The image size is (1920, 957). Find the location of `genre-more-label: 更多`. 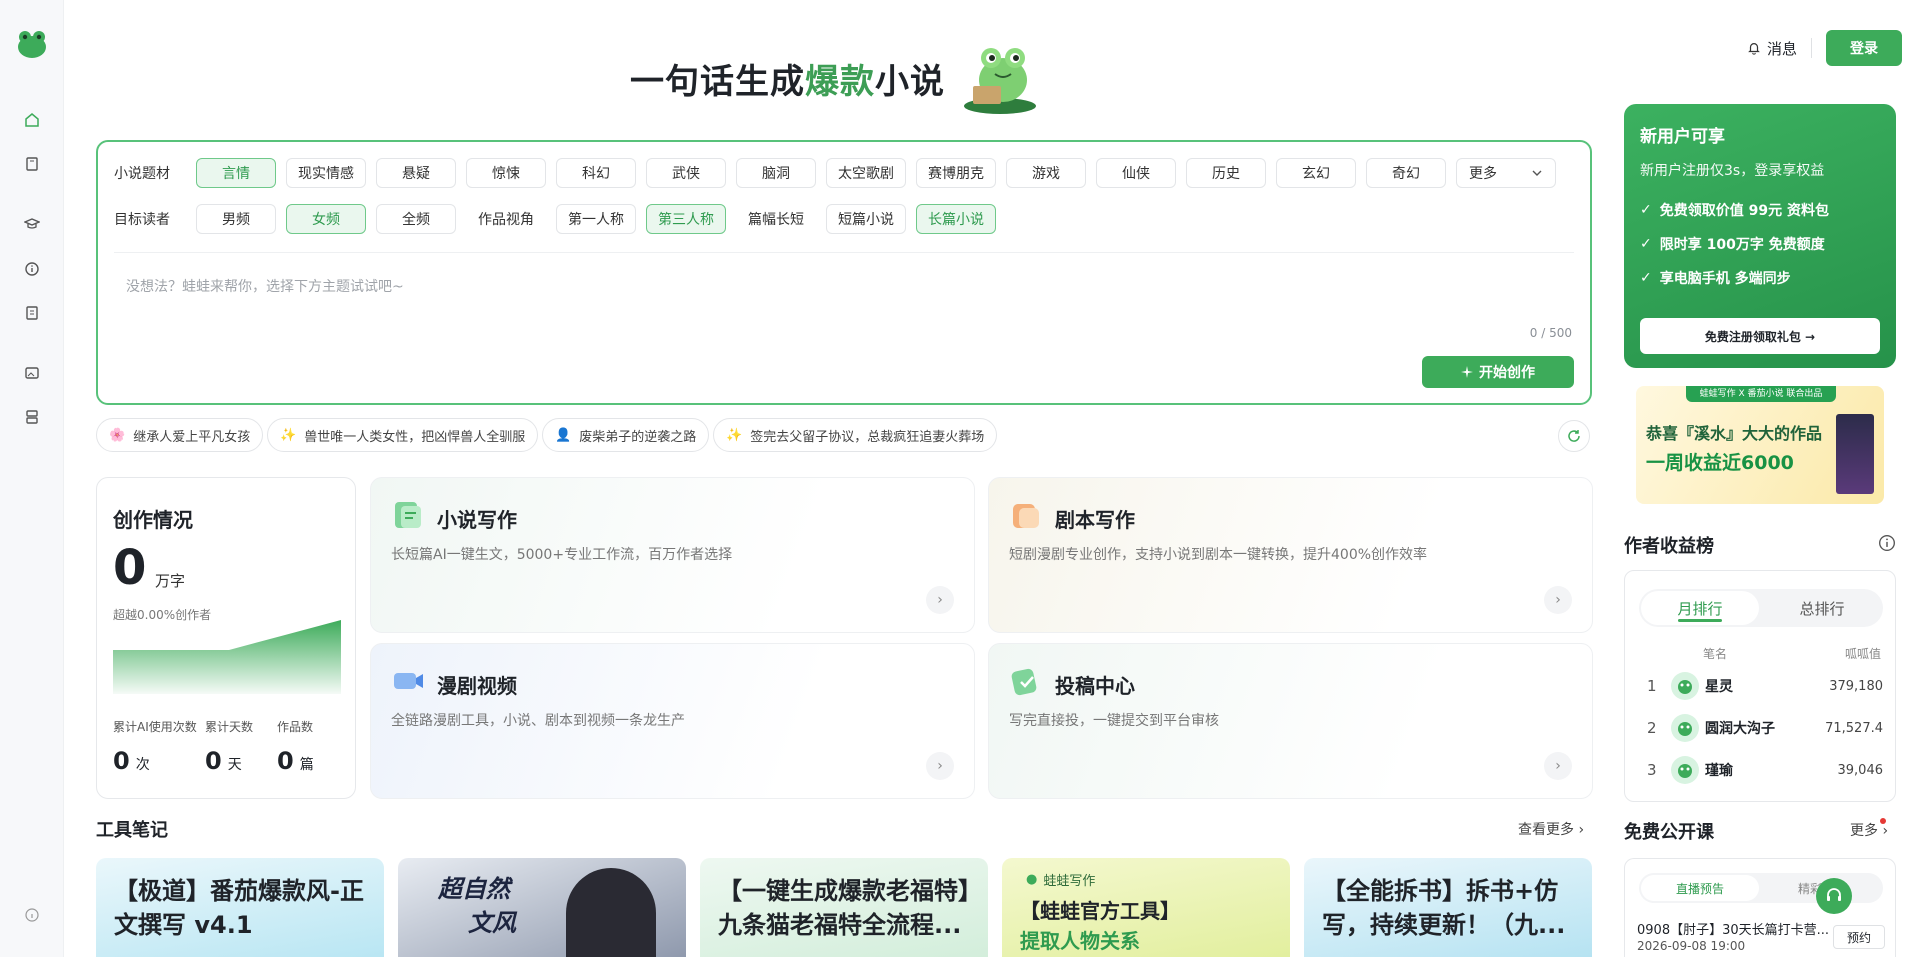

genre-more-label: 更多 is located at coordinates (1483, 174).